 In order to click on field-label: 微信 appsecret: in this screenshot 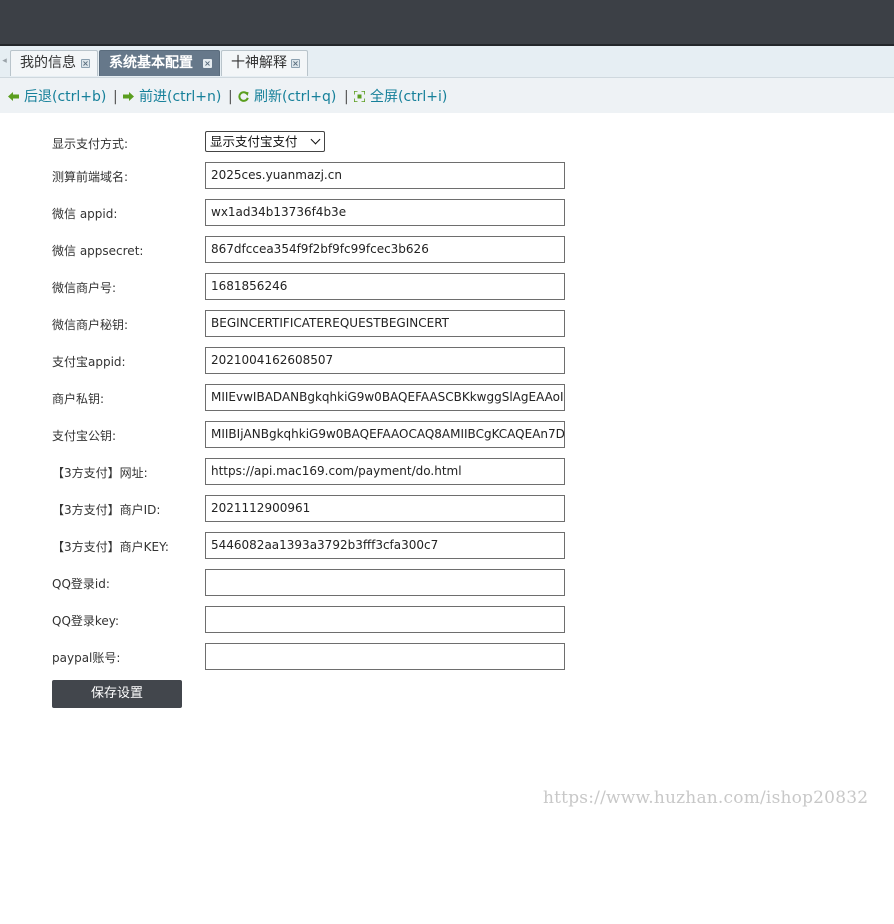, I will do `click(98, 251)`.